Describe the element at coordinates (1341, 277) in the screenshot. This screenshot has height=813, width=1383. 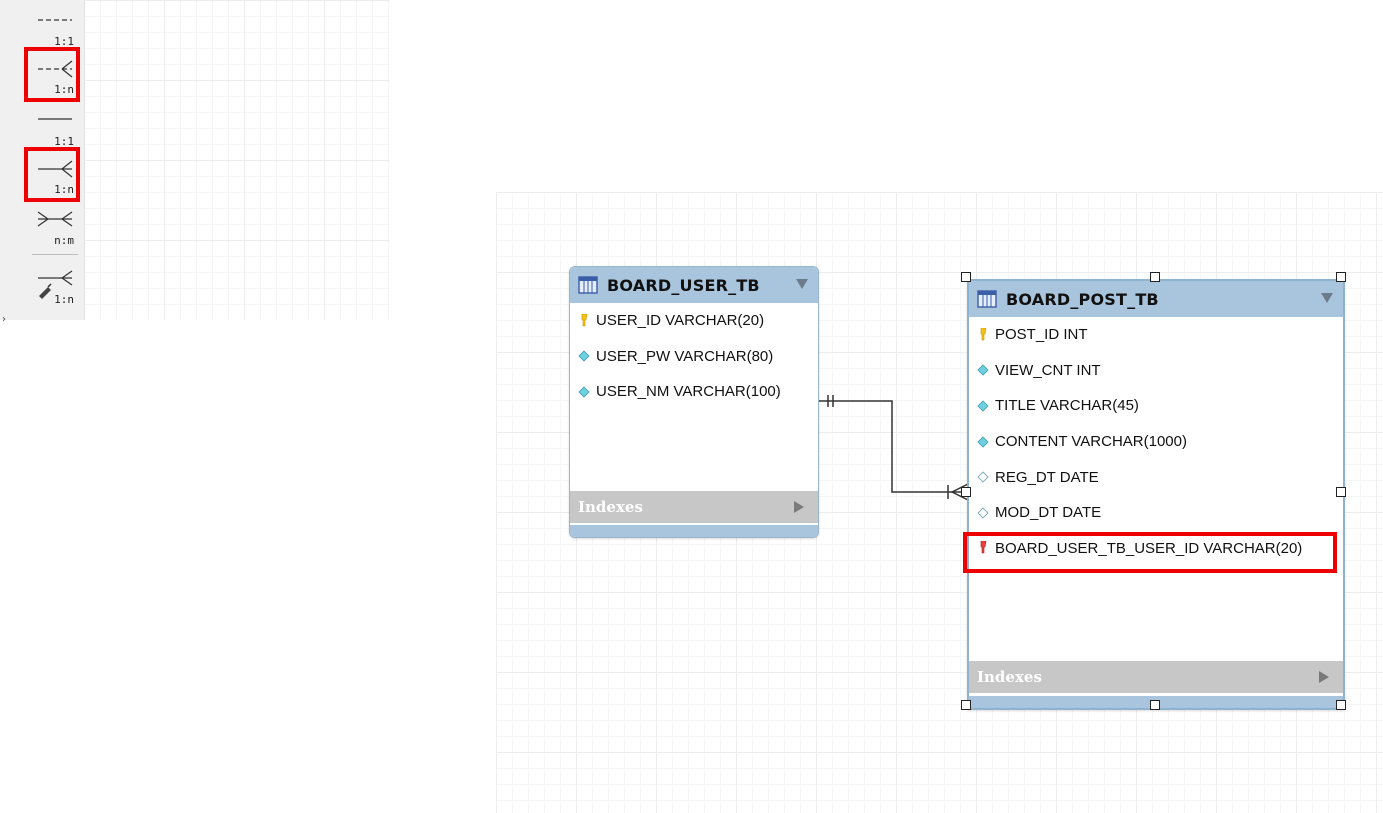
I see `resize-handle-top-right` at that location.